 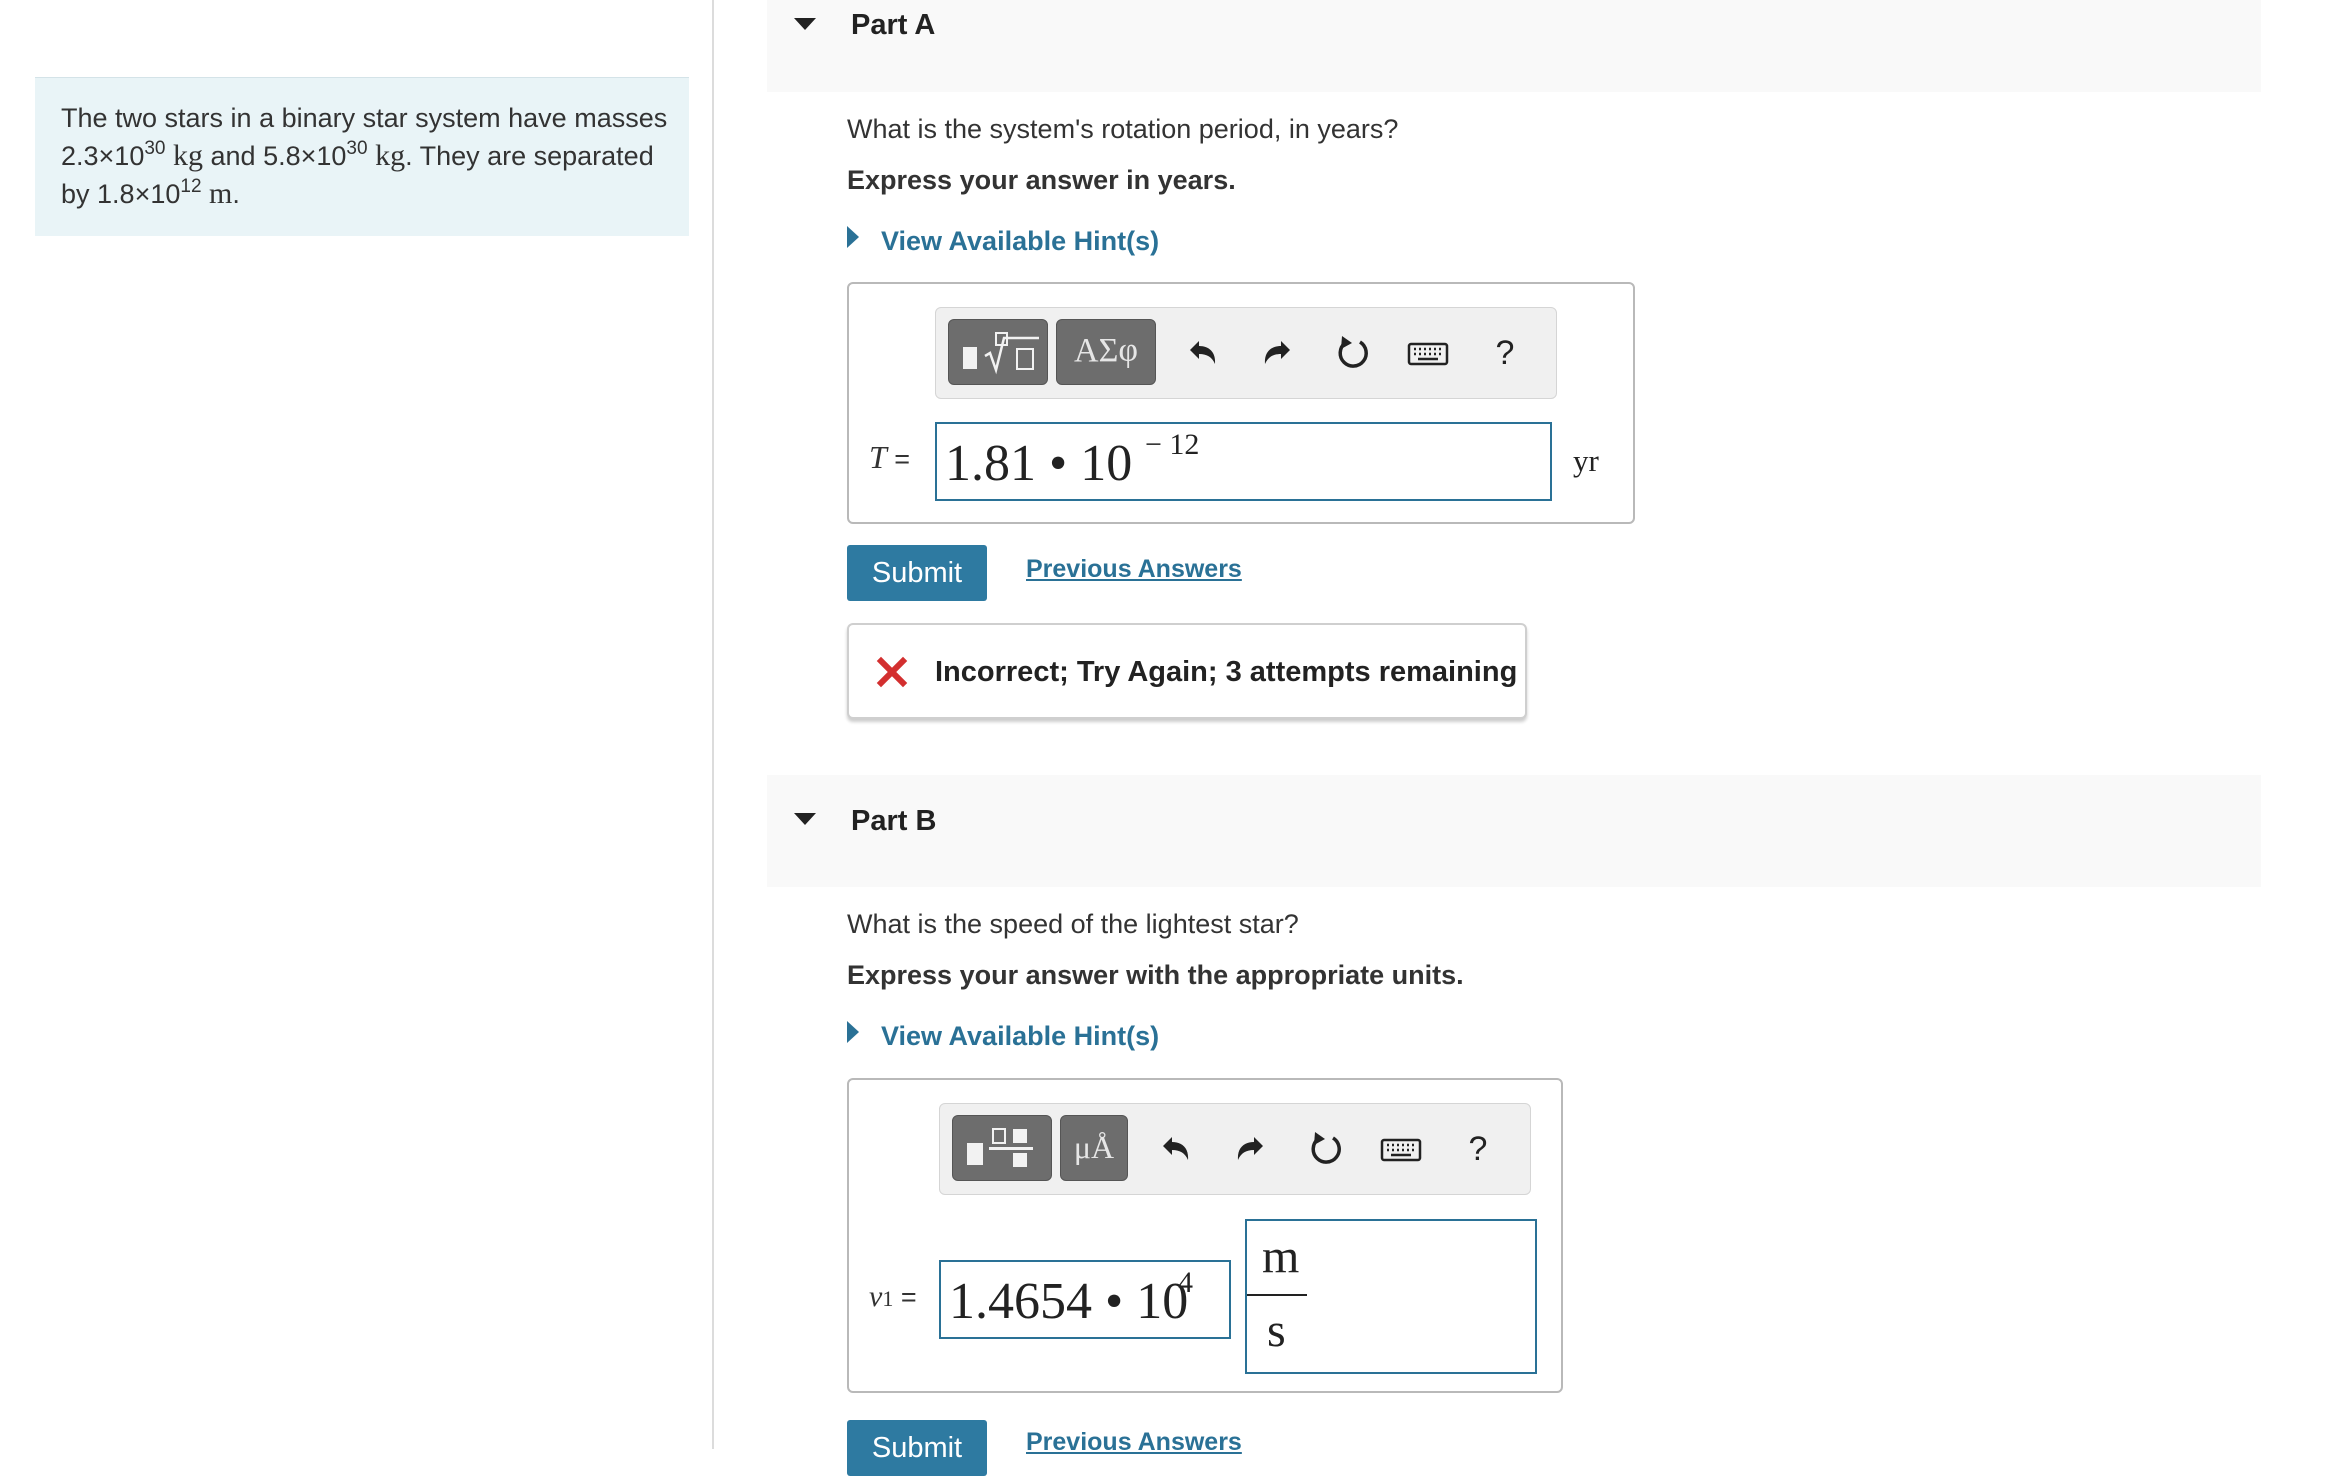 What do you see at coordinates (1241, 403) in the screenshot?
I see `part-a-answer-box: ΑΣφ ? T = 1.81 • 10 − 12 yr` at bounding box center [1241, 403].